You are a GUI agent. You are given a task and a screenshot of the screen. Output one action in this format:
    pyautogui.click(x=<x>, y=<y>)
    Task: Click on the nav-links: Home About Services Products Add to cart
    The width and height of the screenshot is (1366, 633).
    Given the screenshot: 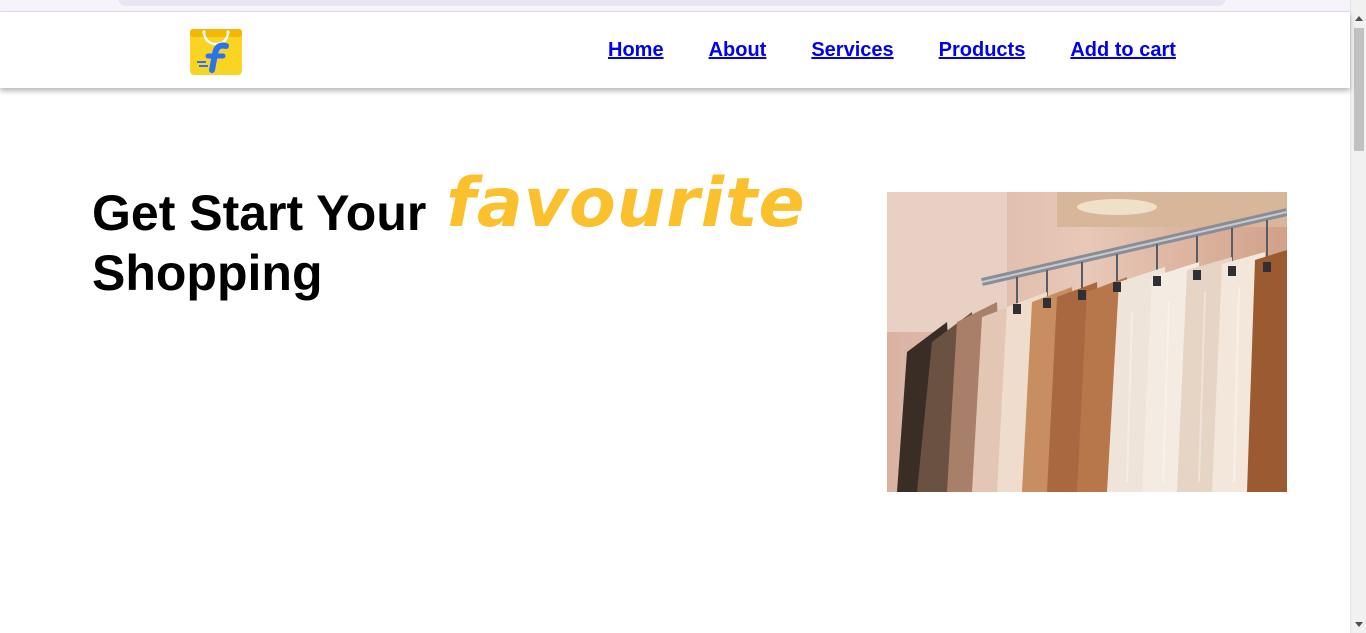 What is the action you would take?
    pyautogui.click(x=892, y=50)
    